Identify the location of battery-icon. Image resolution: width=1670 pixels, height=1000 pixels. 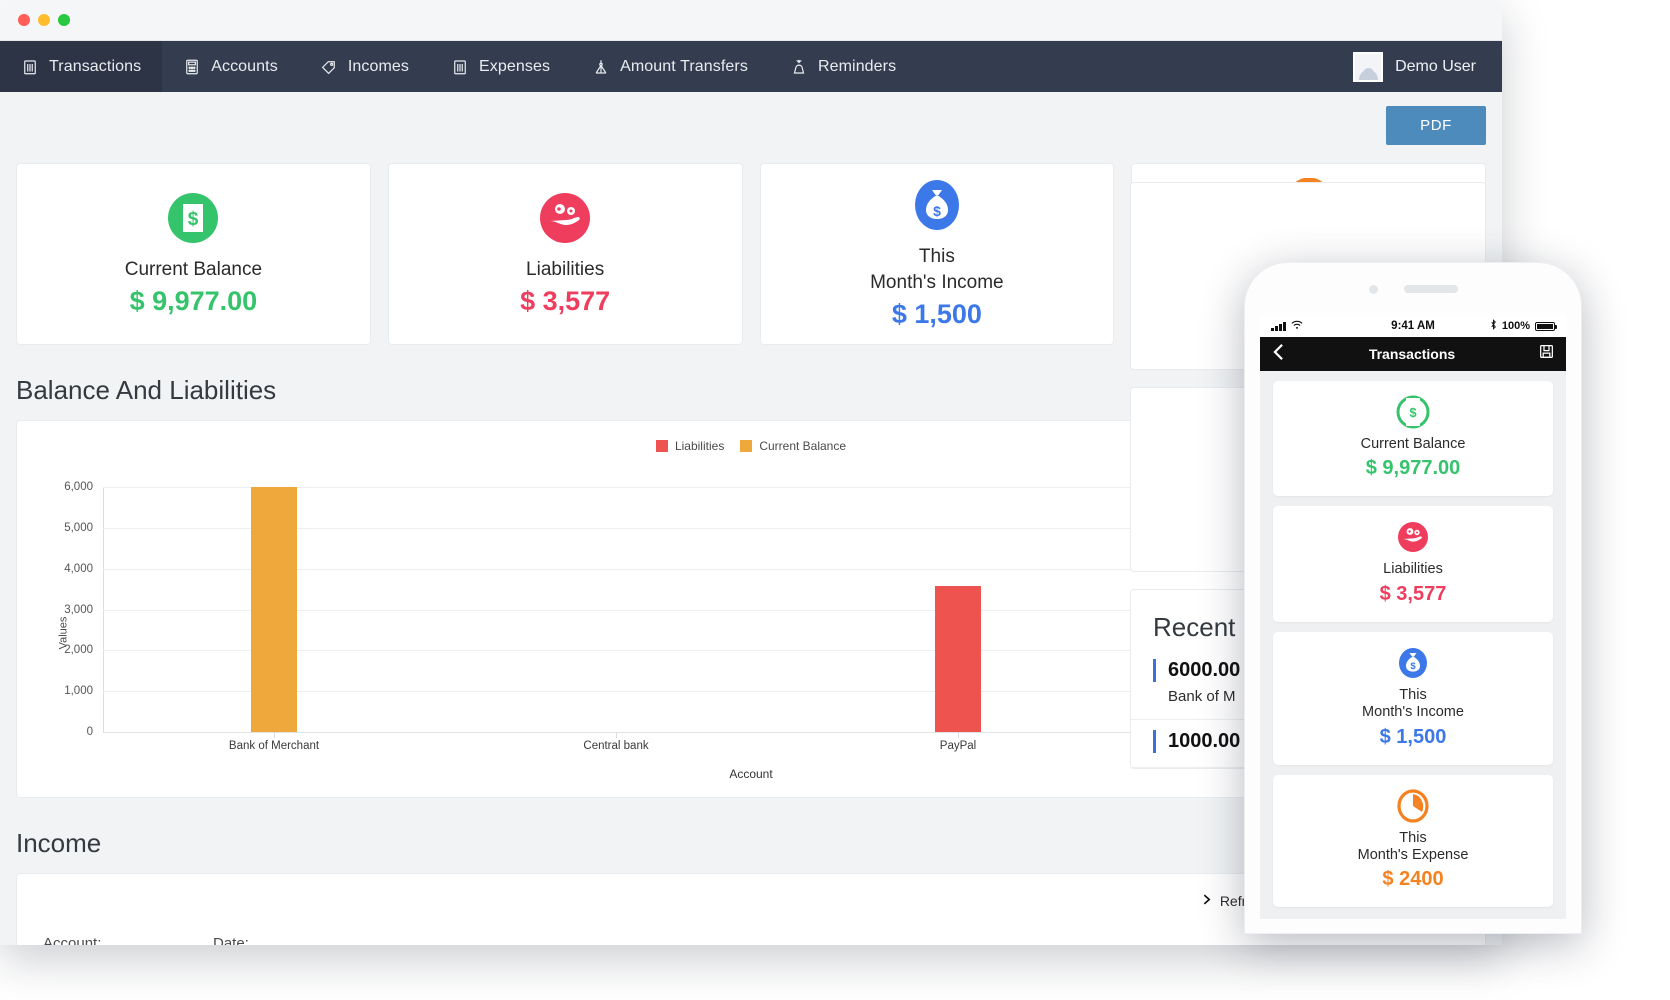
(1546, 326).